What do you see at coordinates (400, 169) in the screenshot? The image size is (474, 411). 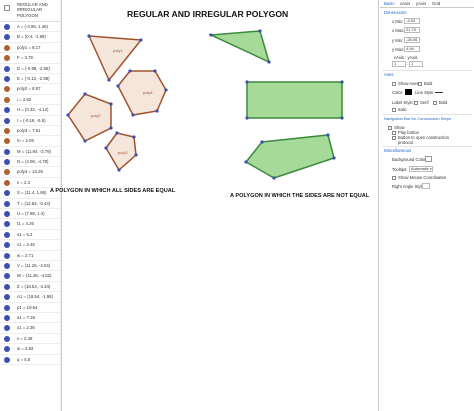 I see `tooltips-label: Tooltips:` at bounding box center [400, 169].